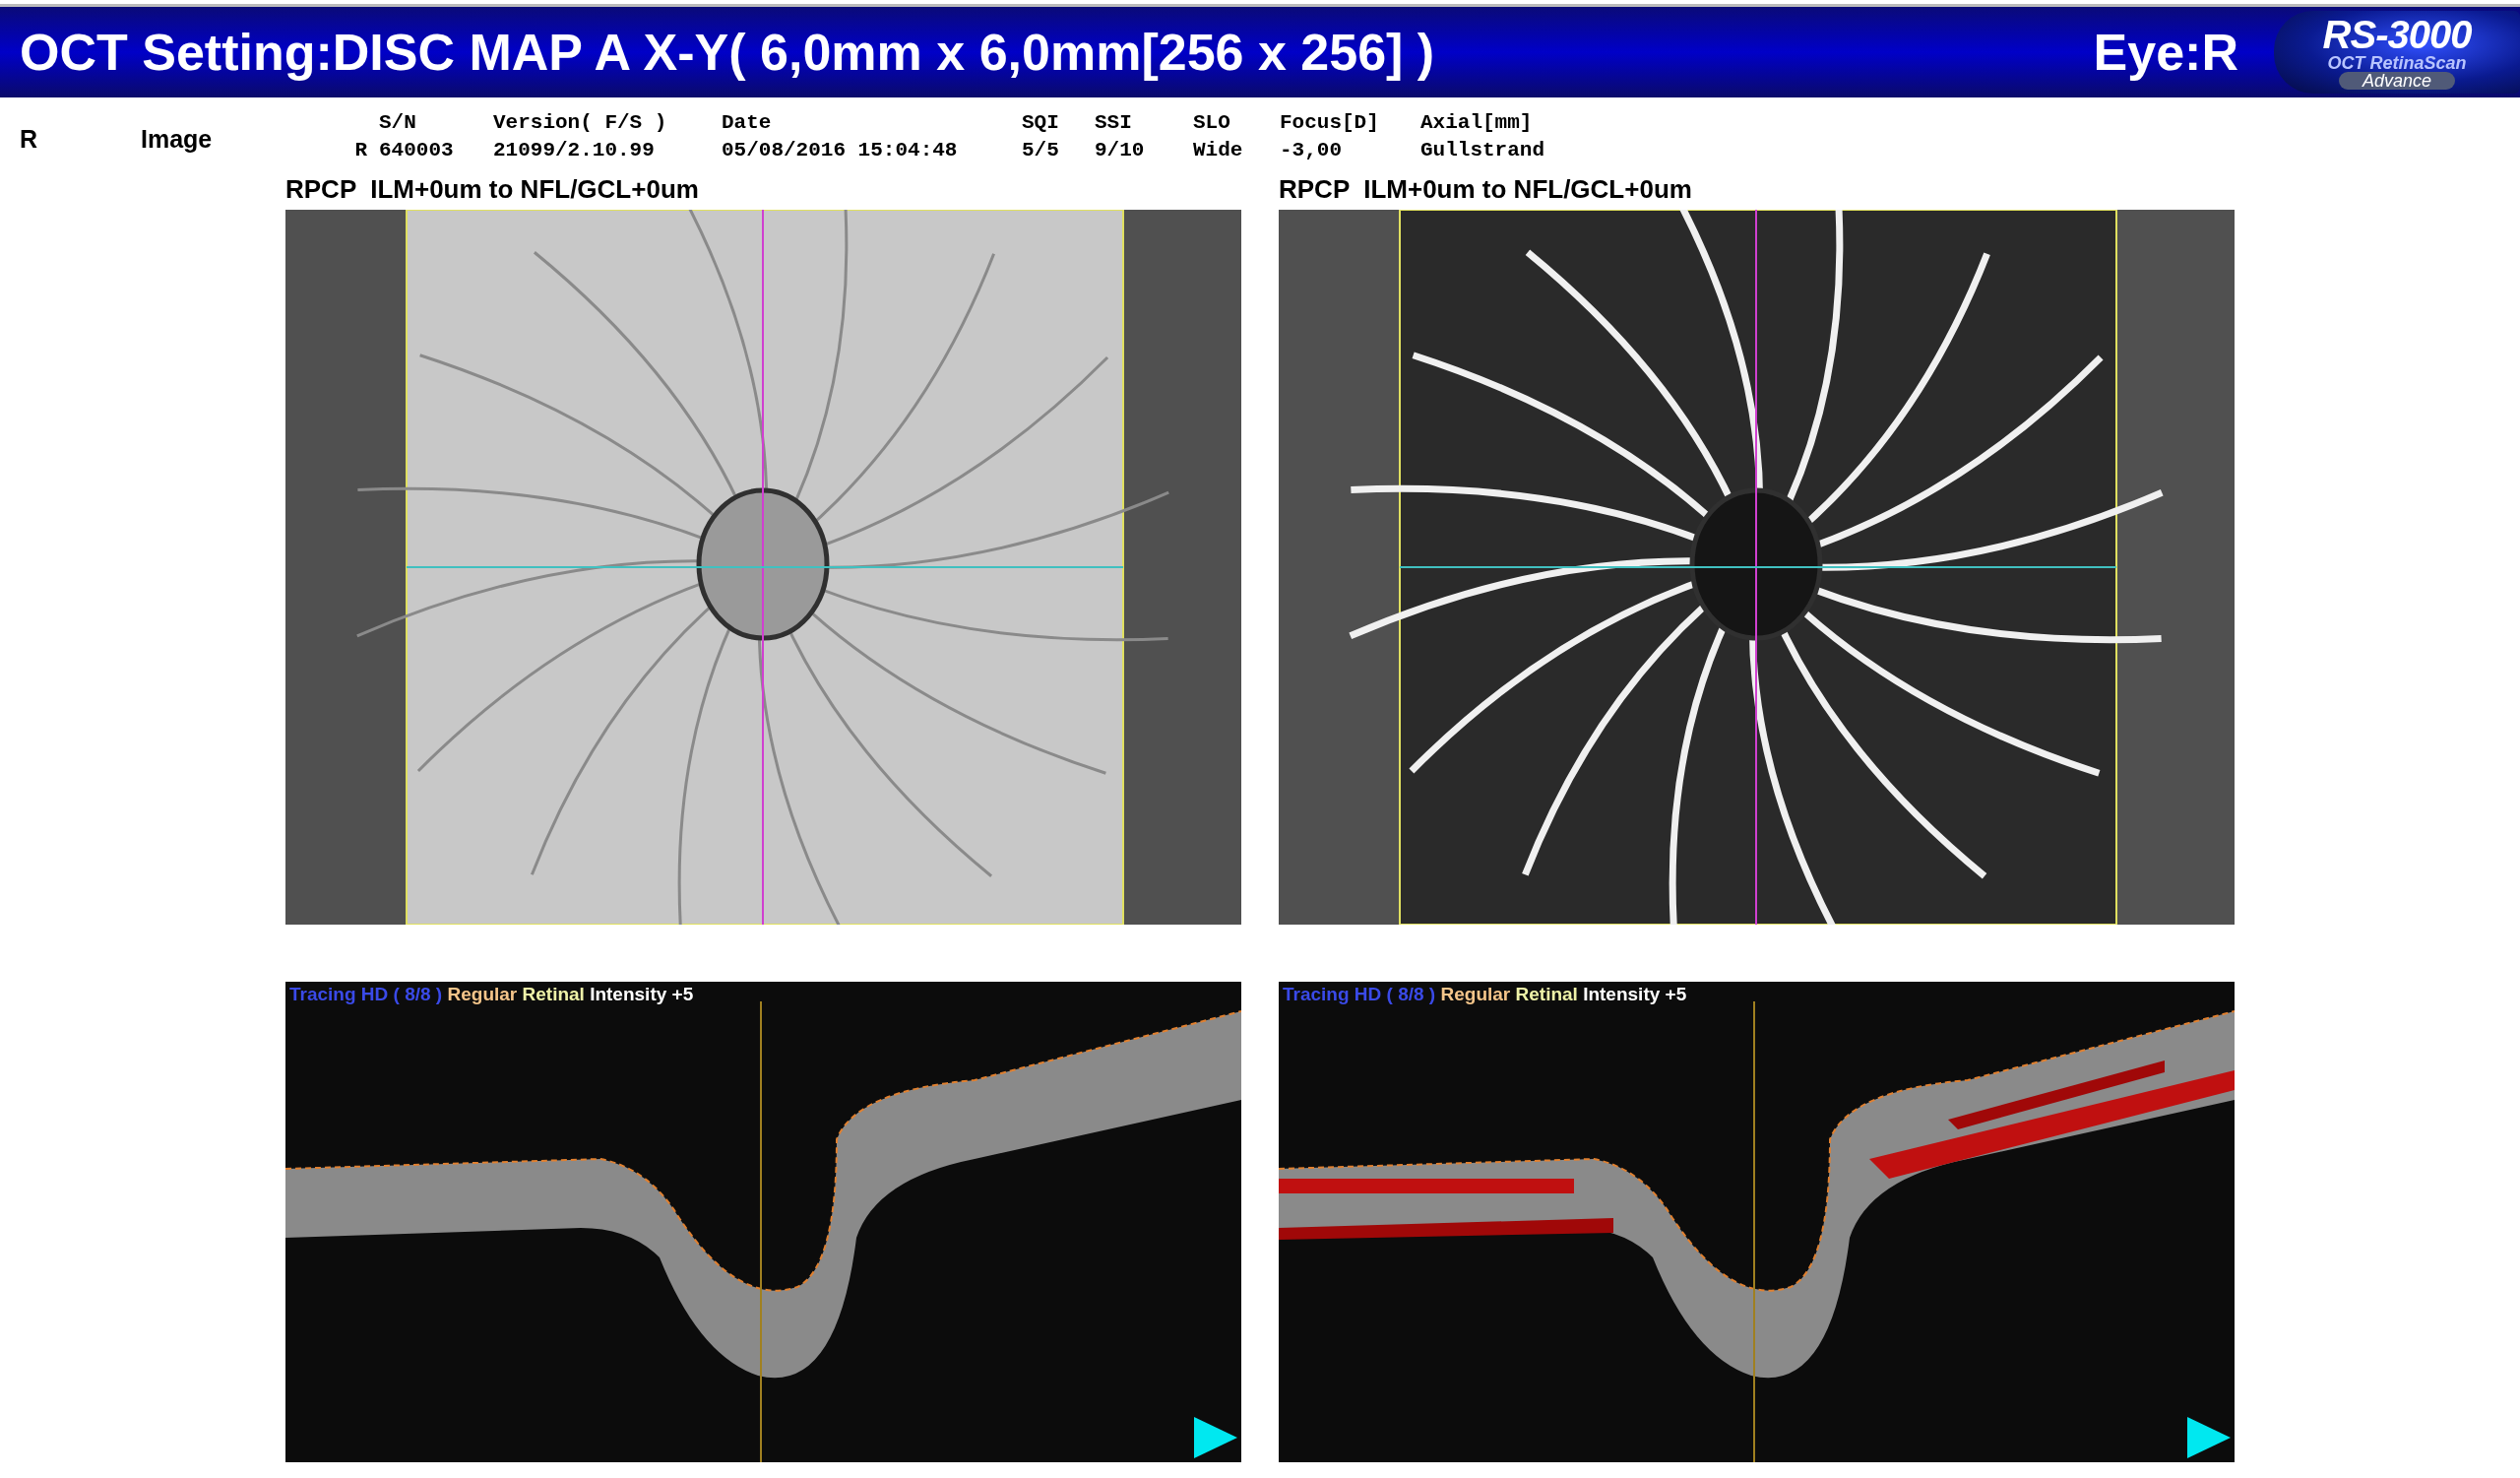  Describe the element at coordinates (747, 123) in the screenshot. I see `info-header: Date` at that location.